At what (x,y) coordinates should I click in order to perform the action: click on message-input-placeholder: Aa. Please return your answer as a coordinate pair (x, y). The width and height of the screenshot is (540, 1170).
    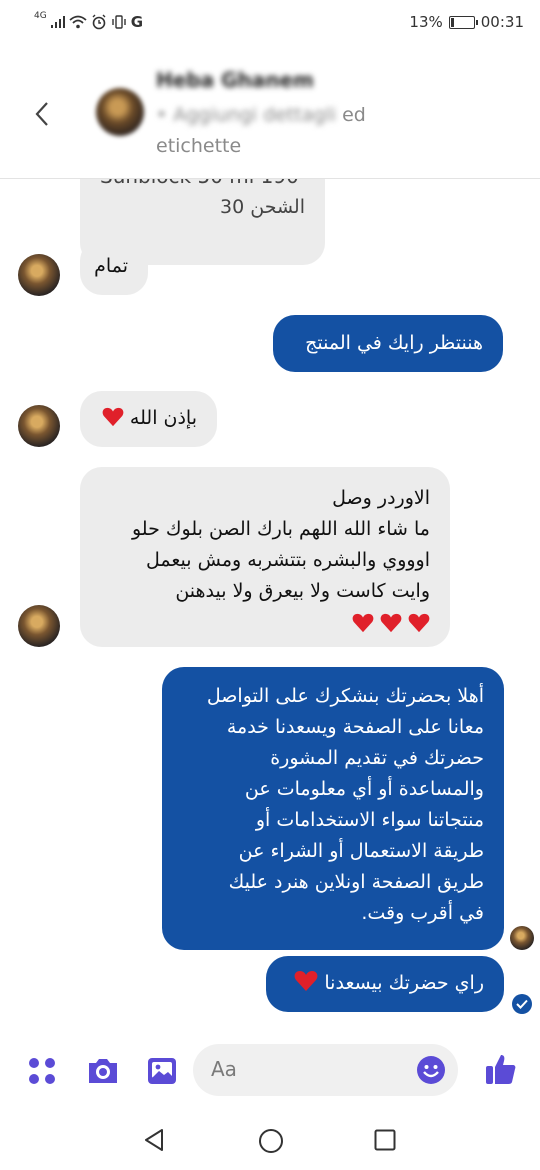
    Looking at the image, I should click on (224, 1069).